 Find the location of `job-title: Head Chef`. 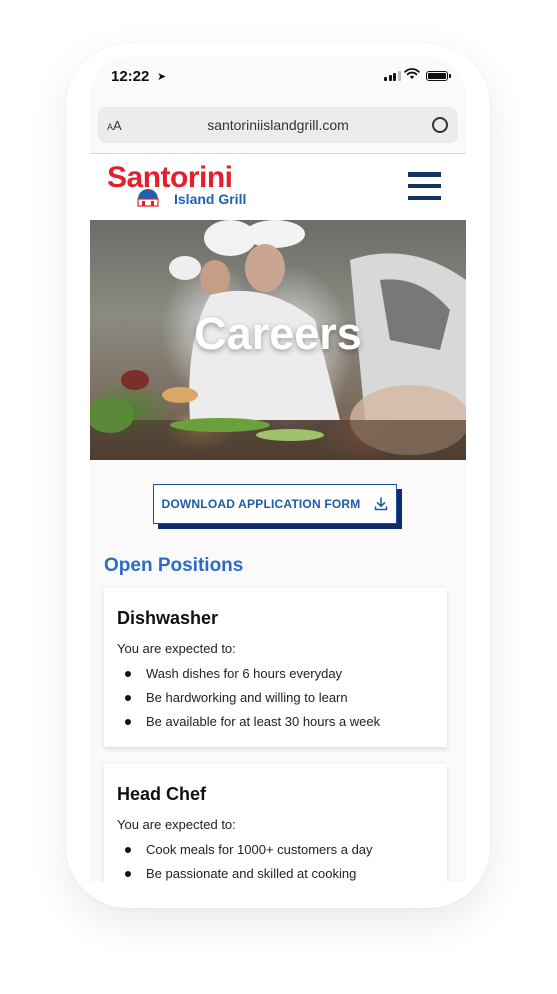

job-title: Head Chef is located at coordinates (162, 794).